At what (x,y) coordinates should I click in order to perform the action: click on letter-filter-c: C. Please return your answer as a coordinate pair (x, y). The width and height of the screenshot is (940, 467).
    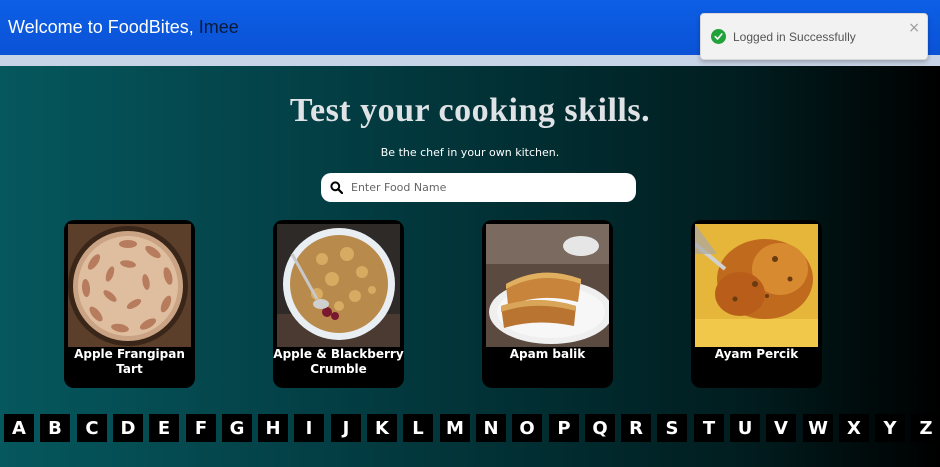
    Looking at the image, I should click on (92, 428).